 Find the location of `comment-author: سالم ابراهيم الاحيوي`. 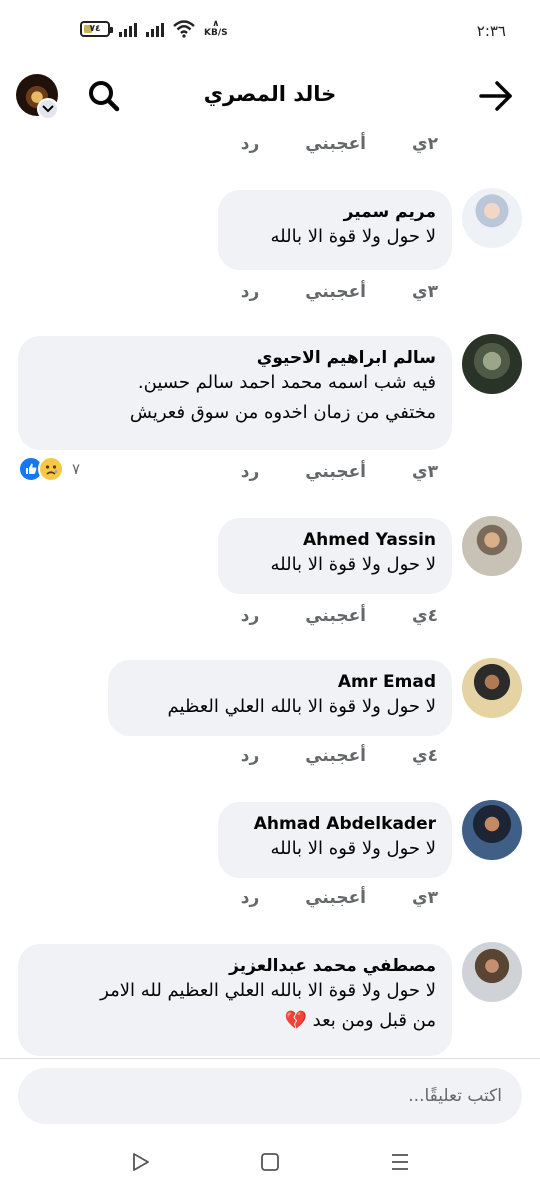

comment-author: سالم ابراهيم الاحيوي is located at coordinates (235, 358).